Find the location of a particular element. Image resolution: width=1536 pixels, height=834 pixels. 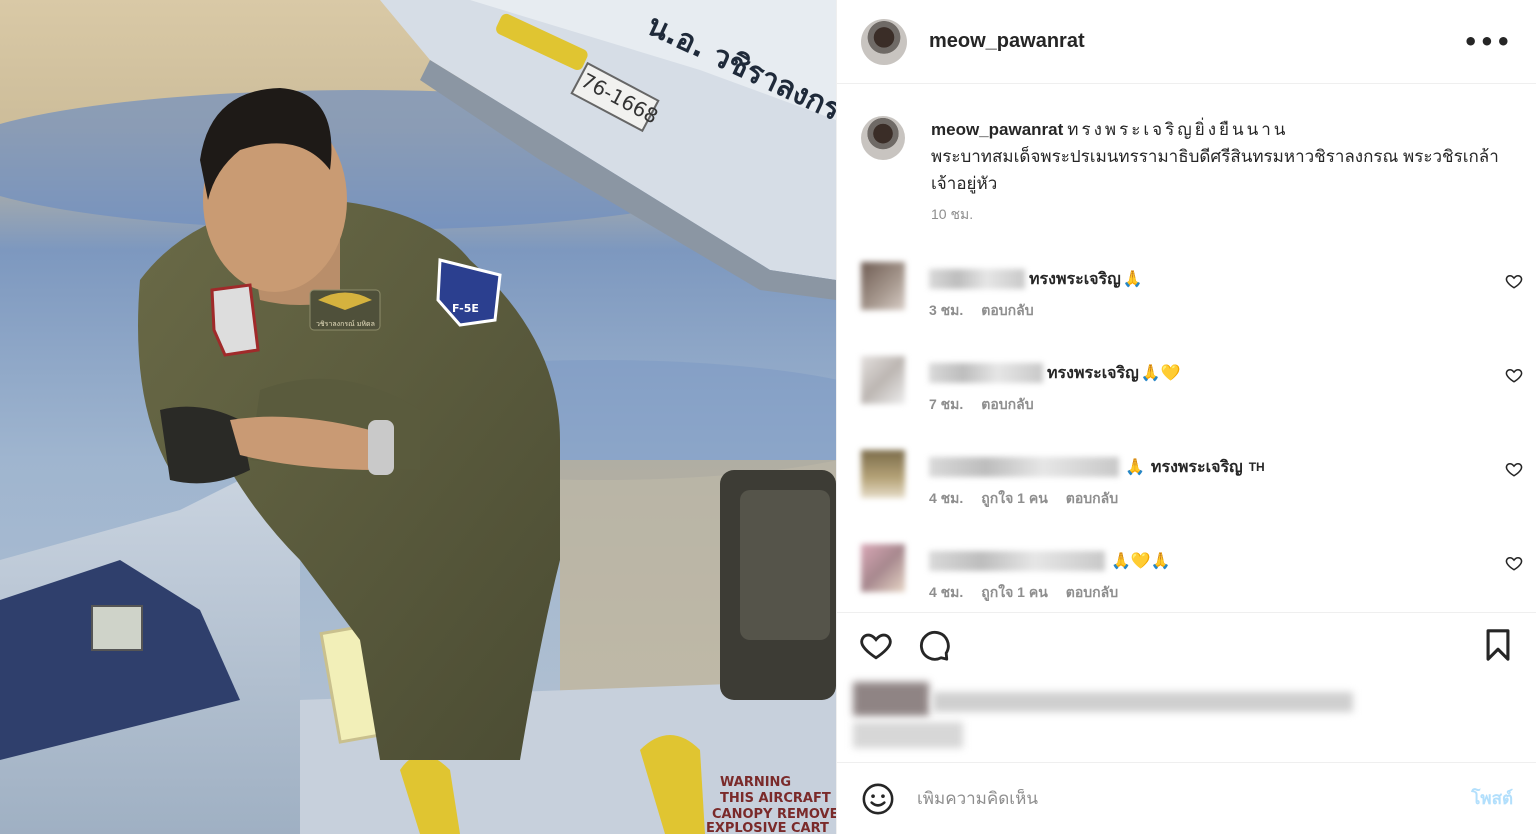

comment-time: 7 ชม. is located at coordinates (946, 405).